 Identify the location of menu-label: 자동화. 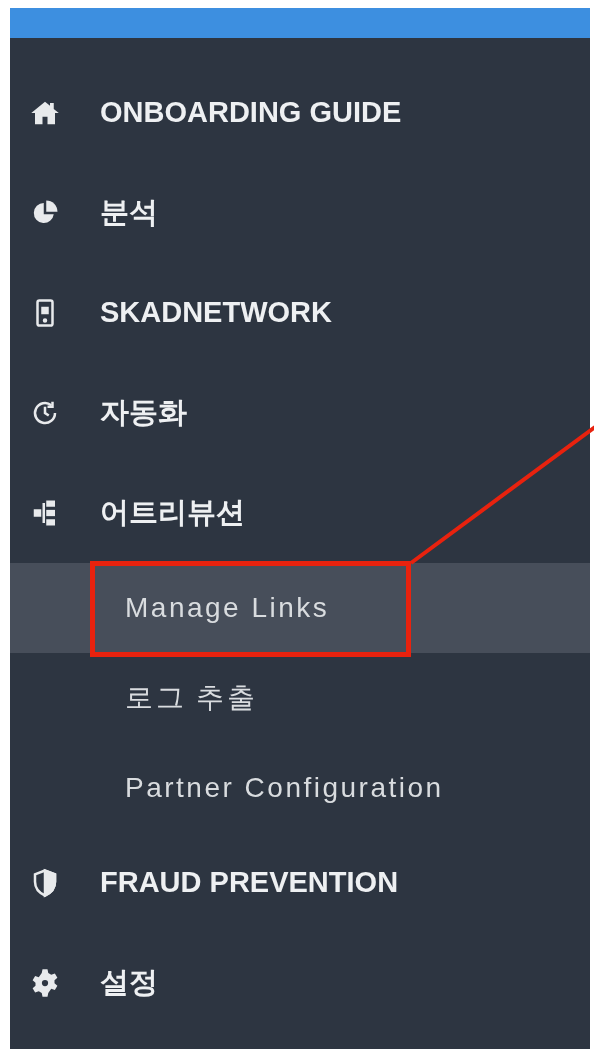
(143, 413).